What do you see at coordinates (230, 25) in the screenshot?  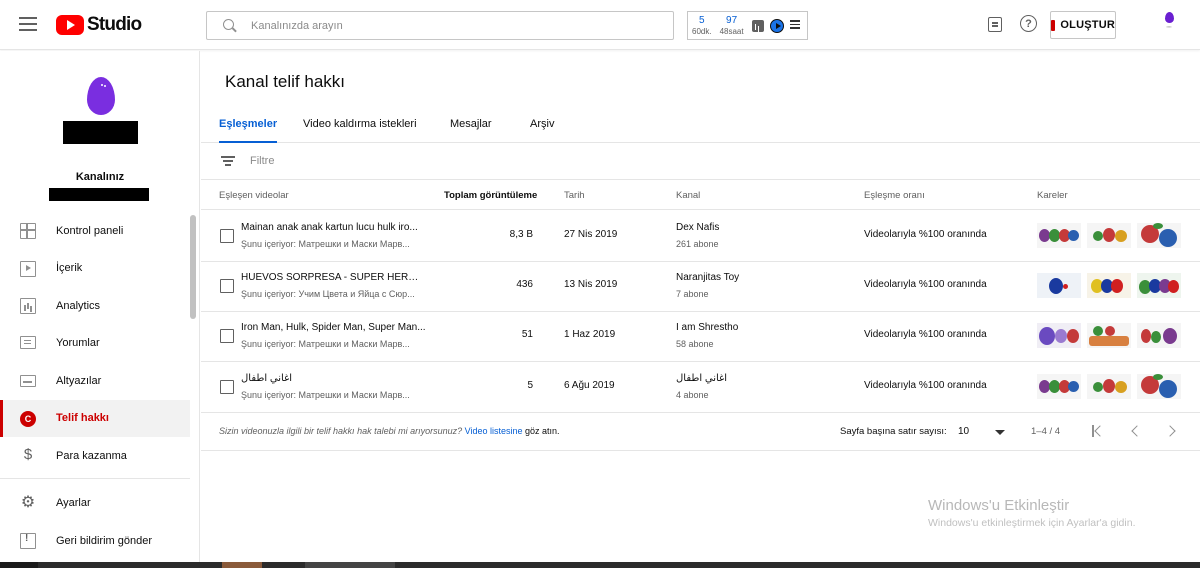 I see `search-icon` at bounding box center [230, 25].